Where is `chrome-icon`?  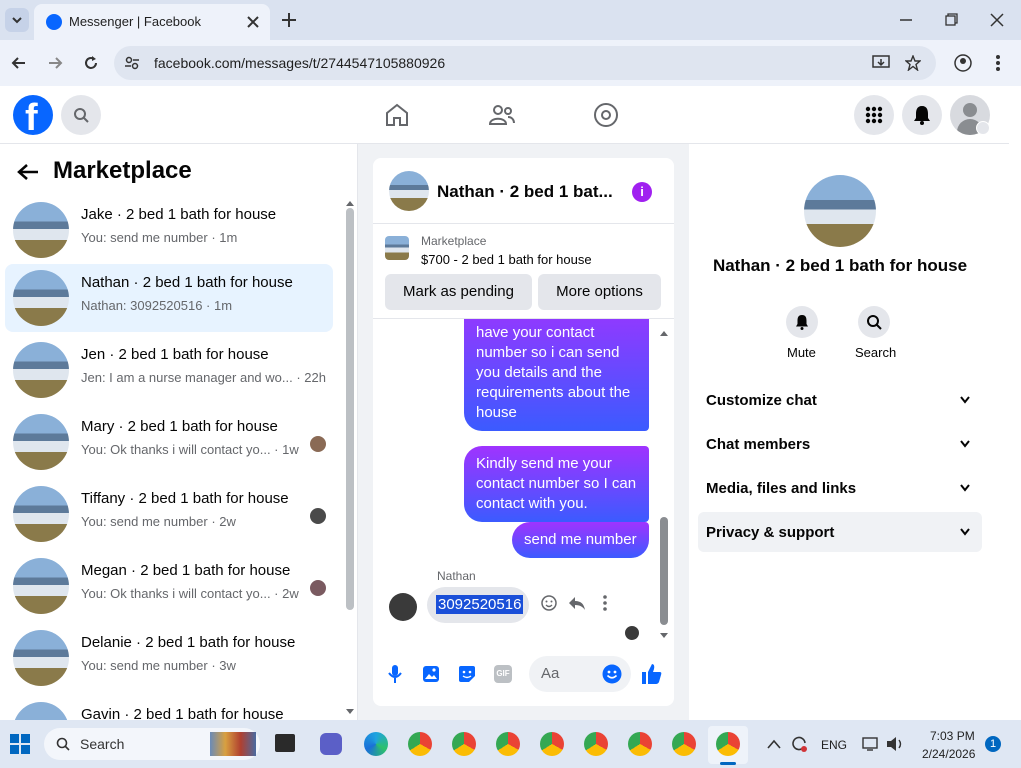
chrome-icon is located at coordinates (420, 744).